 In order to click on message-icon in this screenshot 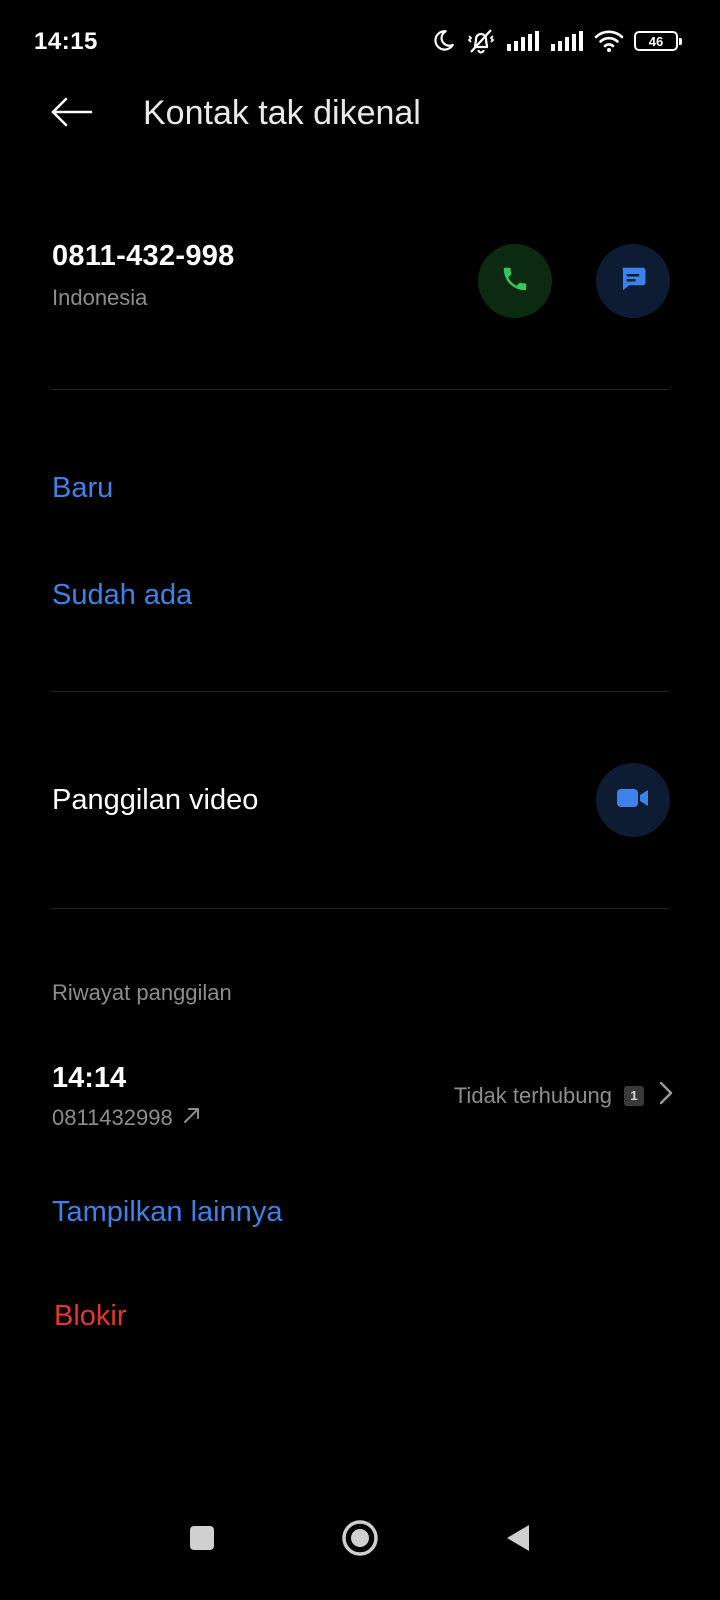, I will do `click(633, 281)`.